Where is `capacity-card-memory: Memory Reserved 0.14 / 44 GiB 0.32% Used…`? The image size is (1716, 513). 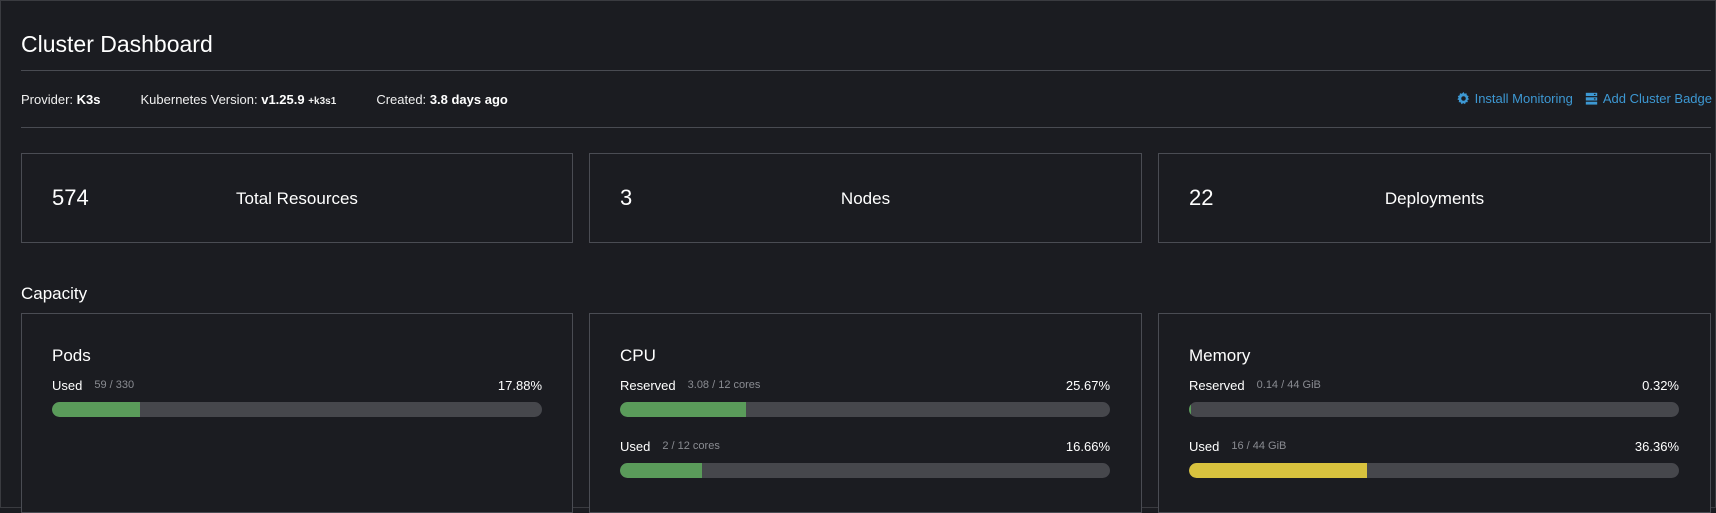 capacity-card-memory: Memory Reserved 0.14 / 44 GiB 0.32% Used… is located at coordinates (1434, 413).